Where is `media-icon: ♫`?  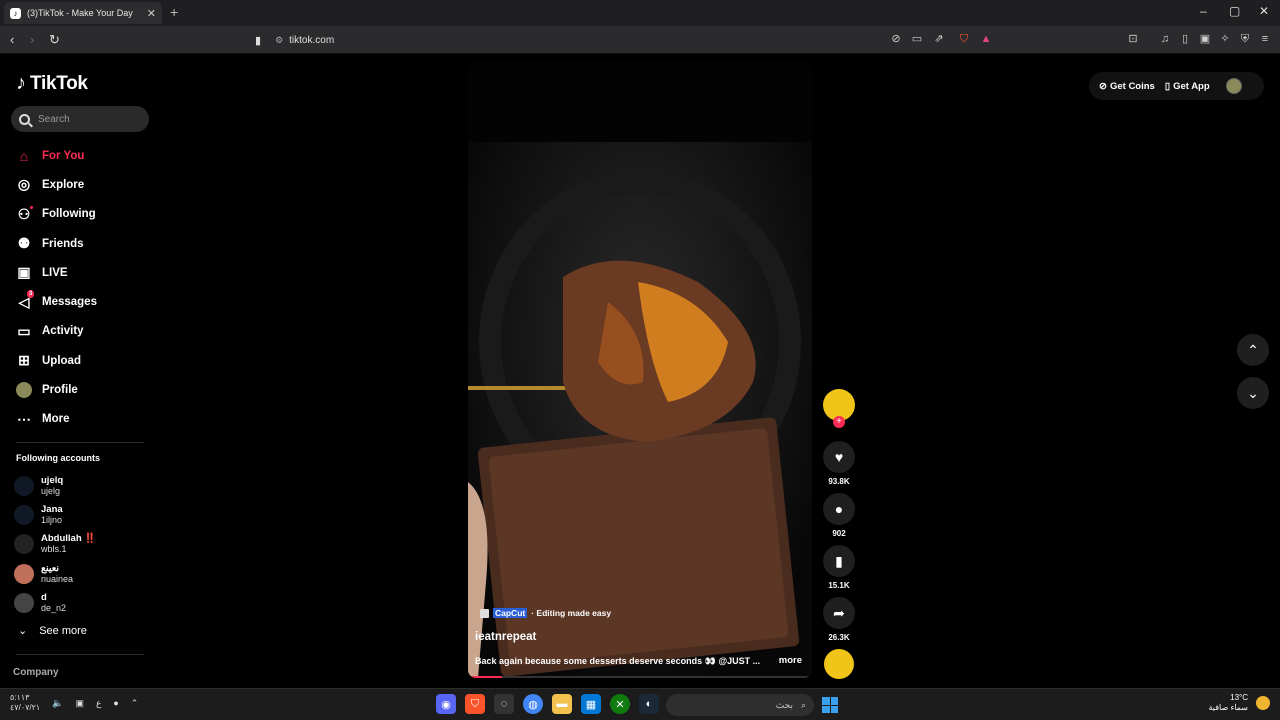 media-icon: ♫ is located at coordinates (1165, 39).